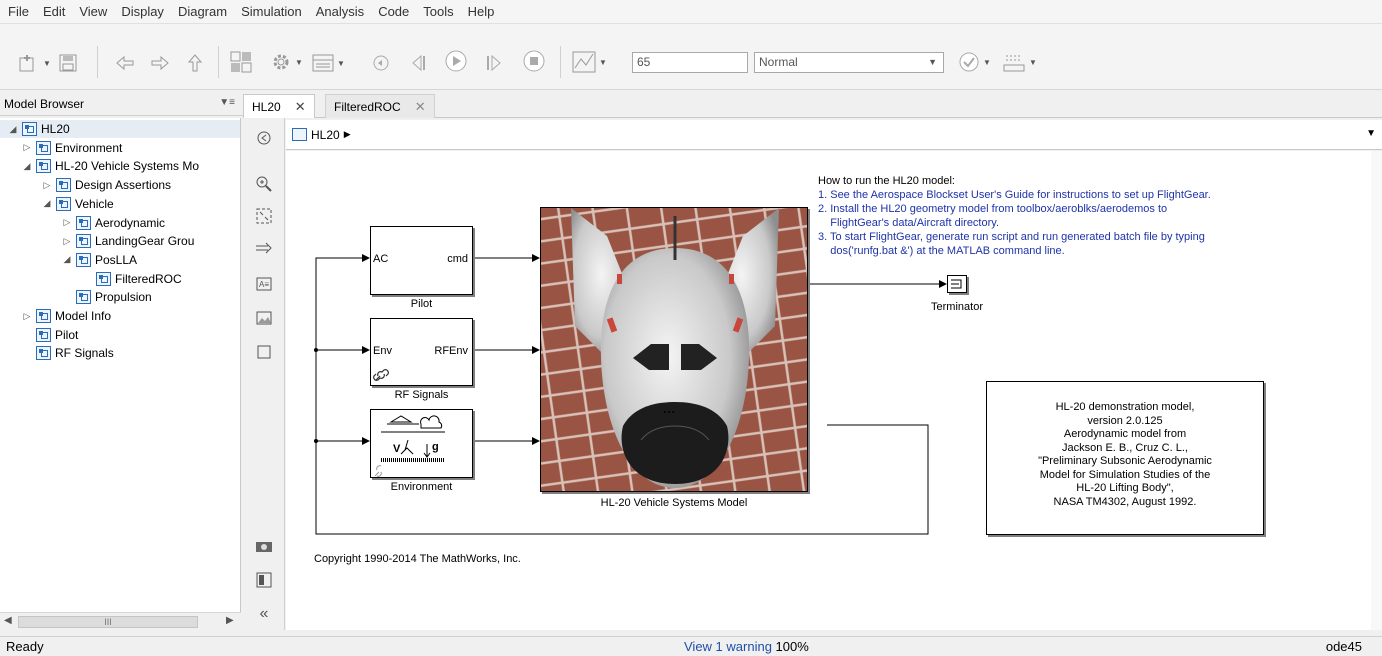 The image size is (1382, 656). What do you see at coordinates (106, 297) in the screenshot?
I see `tree-item: Propulsion` at bounding box center [106, 297].